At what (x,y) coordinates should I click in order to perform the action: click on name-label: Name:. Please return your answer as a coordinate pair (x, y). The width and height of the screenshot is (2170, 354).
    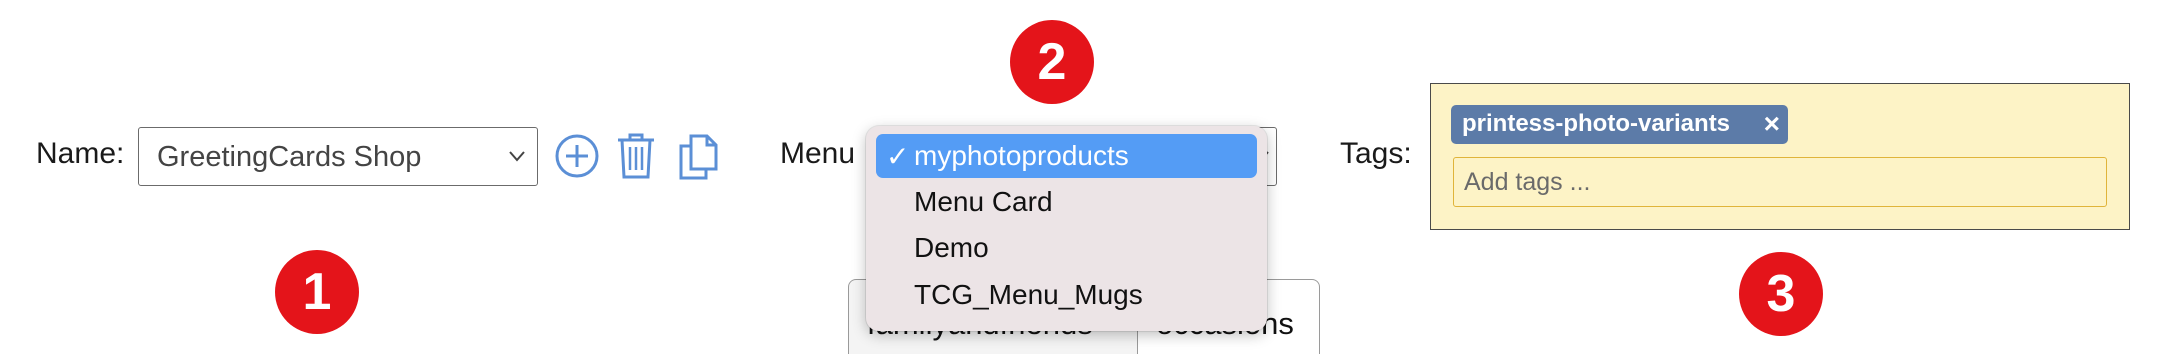
    Looking at the image, I should click on (80, 153).